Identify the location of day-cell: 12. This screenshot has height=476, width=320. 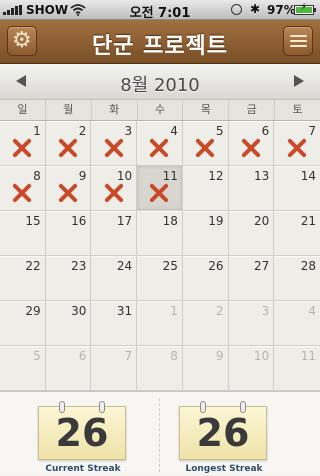
(205, 188).